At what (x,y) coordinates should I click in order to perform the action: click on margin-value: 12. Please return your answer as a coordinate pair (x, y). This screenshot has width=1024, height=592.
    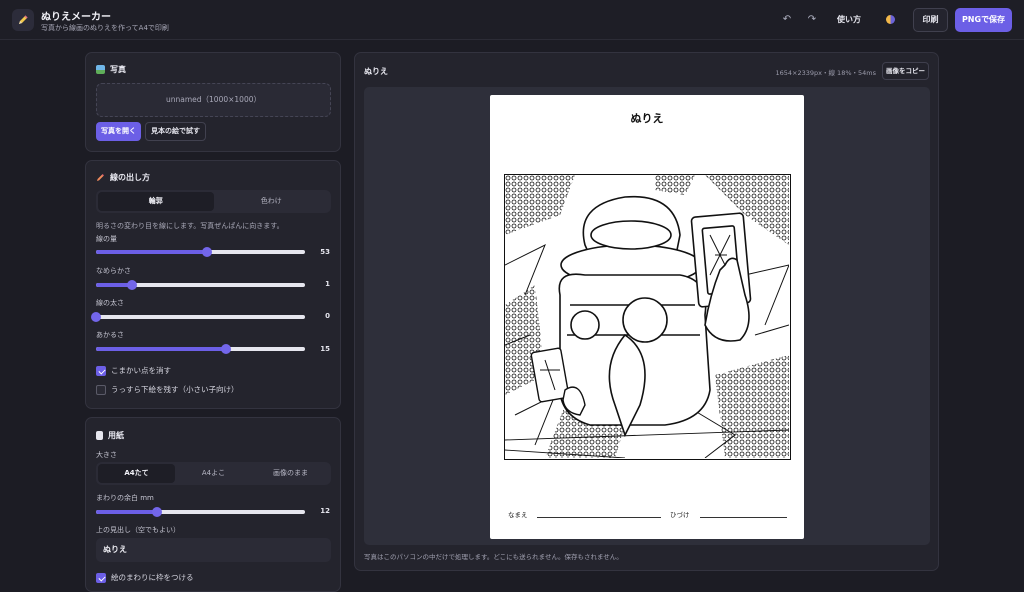
    Looking at the image, I should click on (325, 511).